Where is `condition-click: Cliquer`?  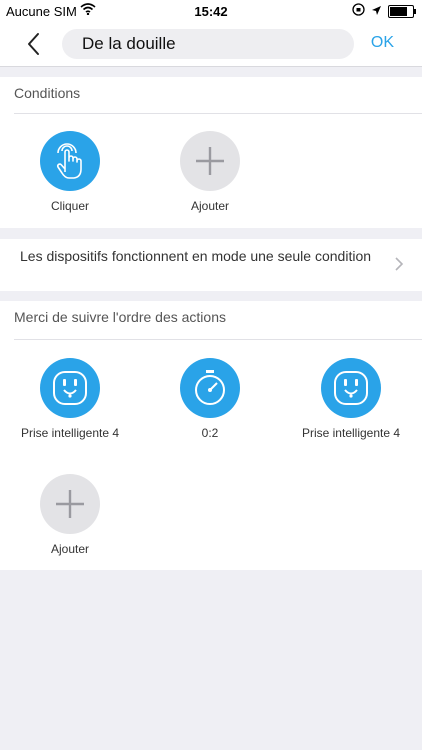 condition-click: Cliquer is located at coordinates (70, 172).